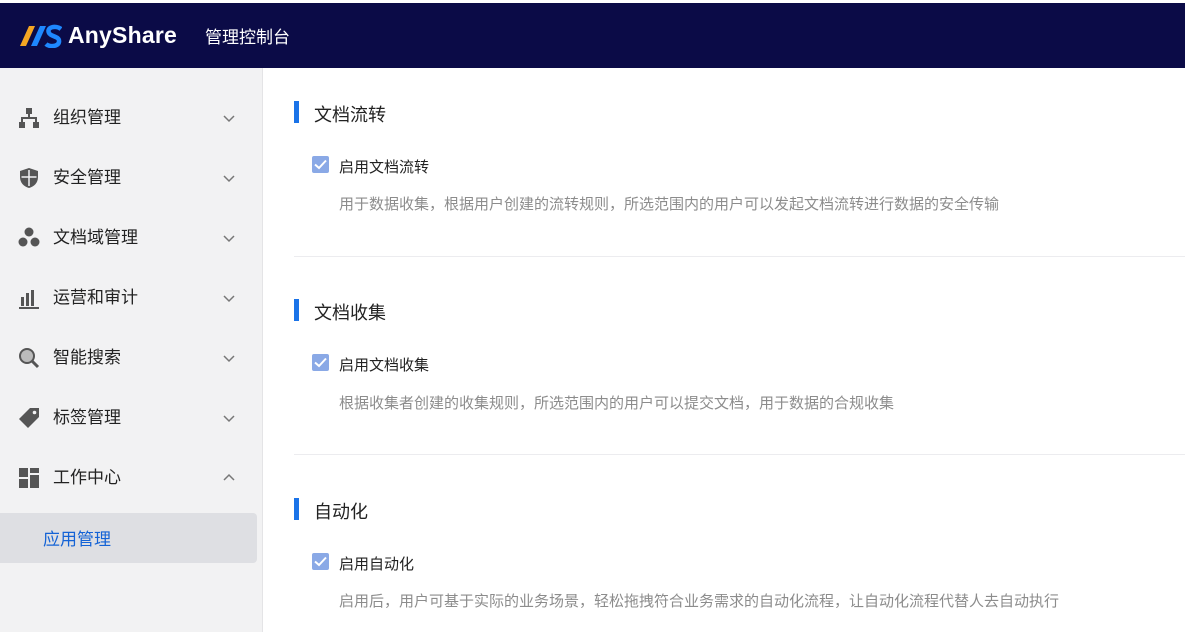 The image size is (1185, 632). Describe the element at coordinates (128, 538) in the screenshot. I see `sidebar-item-app-management: 应用管理` at that location.